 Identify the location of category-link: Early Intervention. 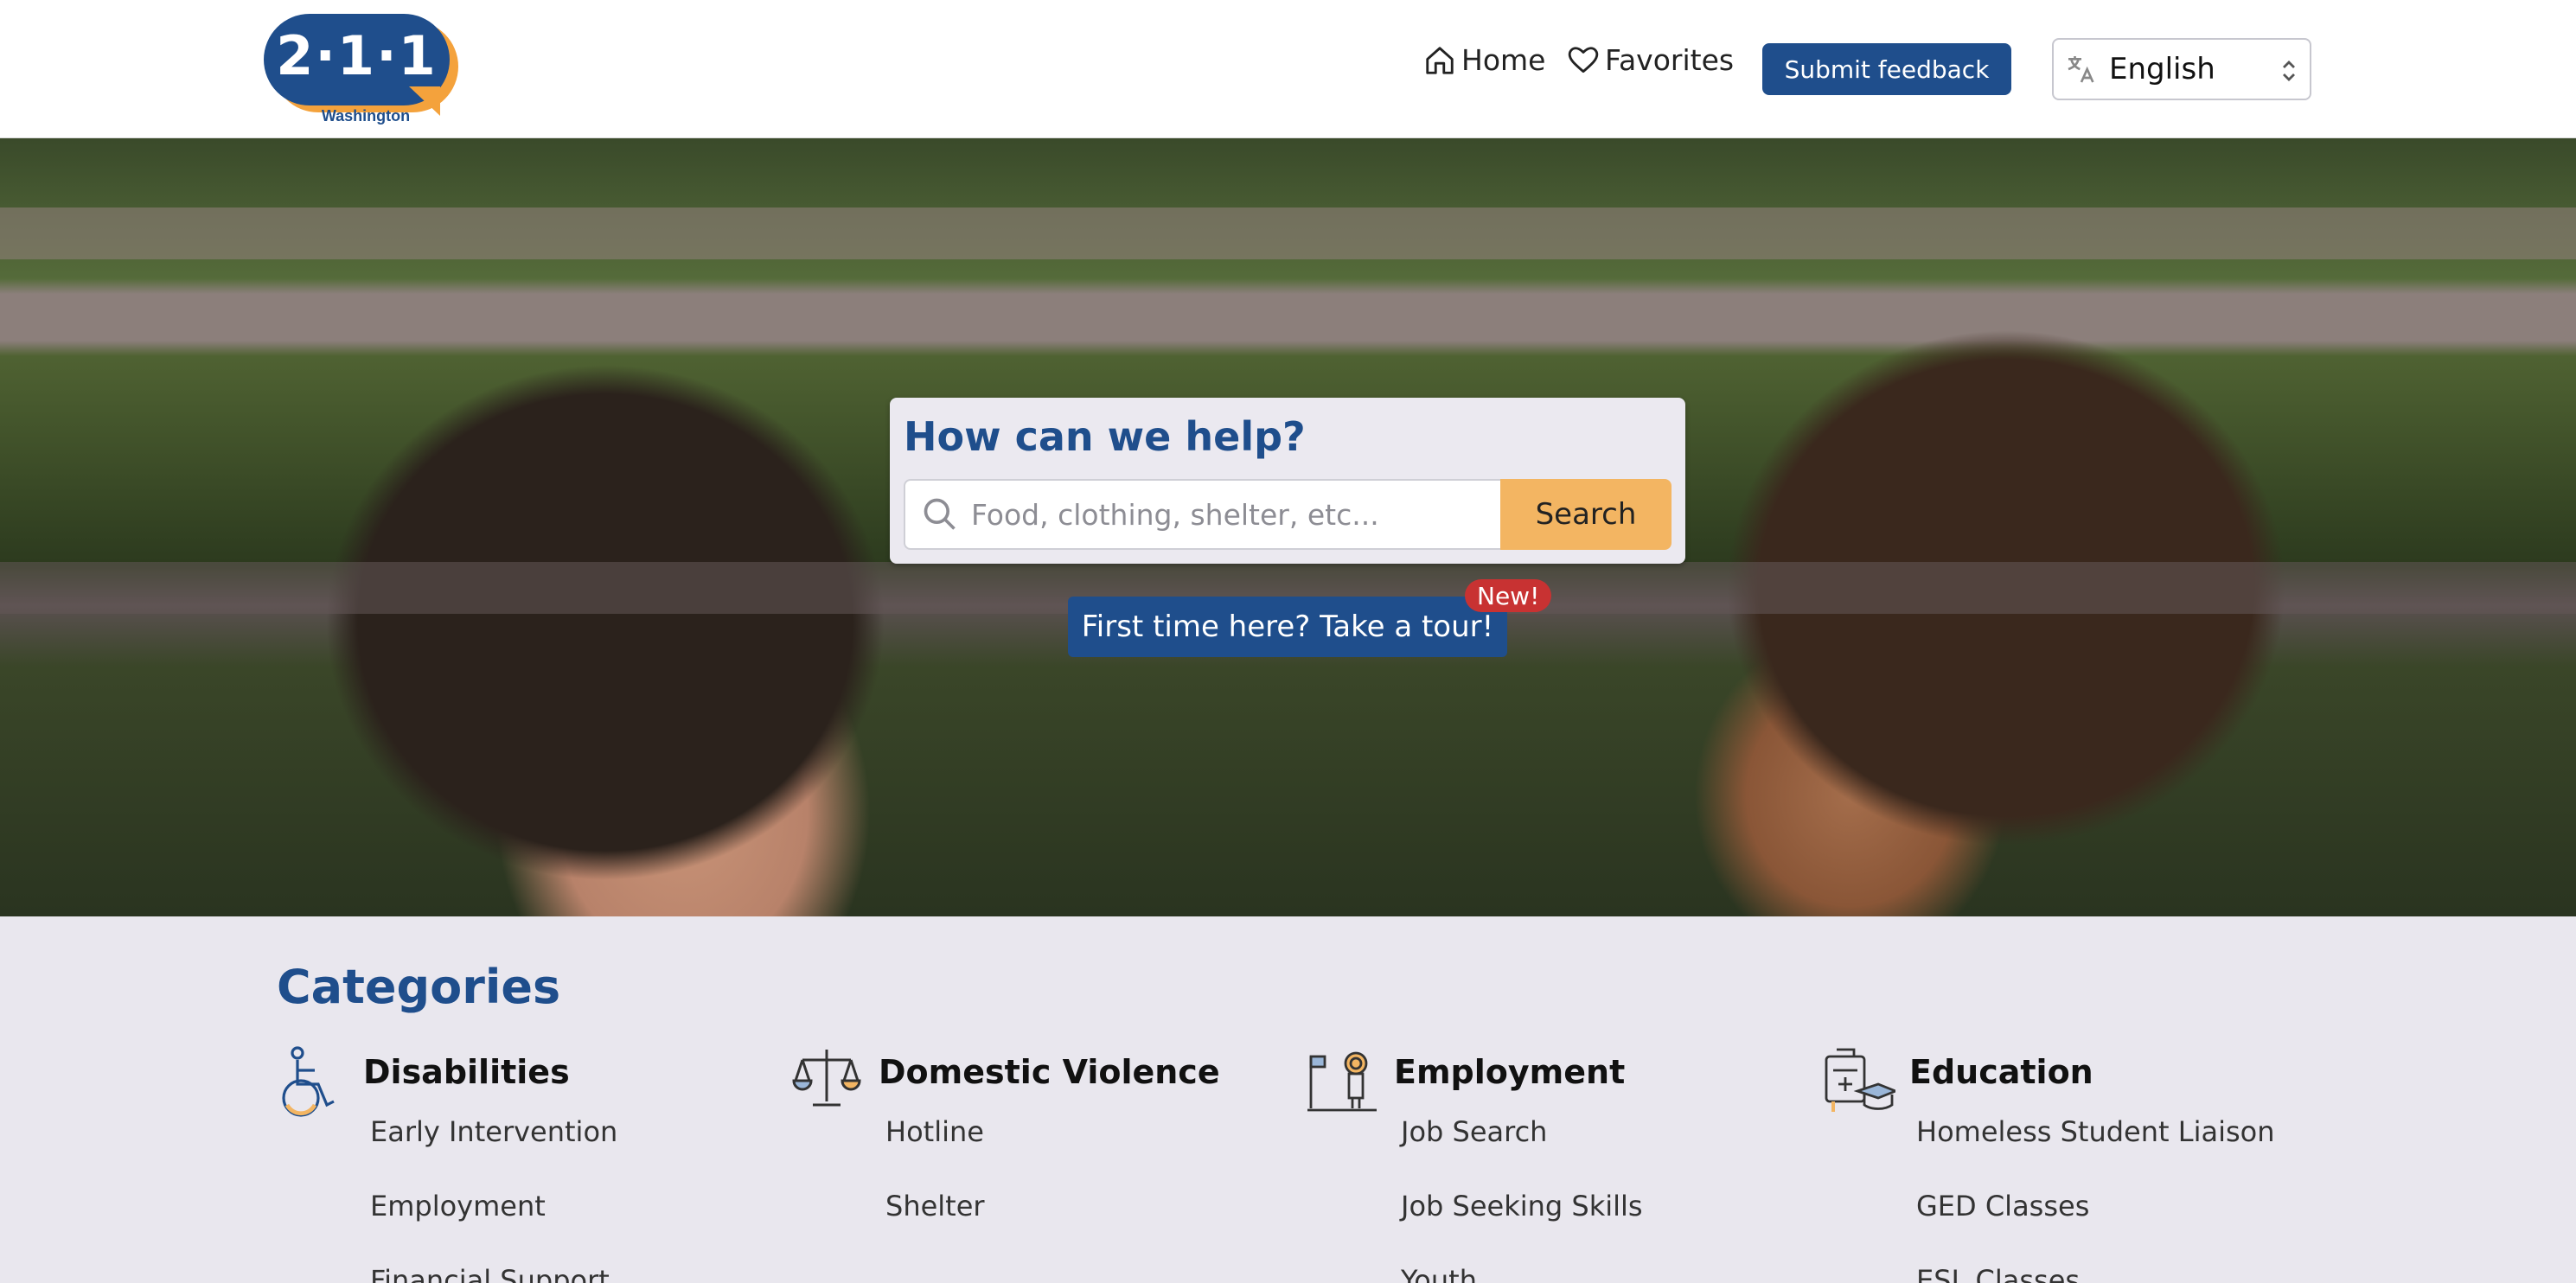
(493, 1131).